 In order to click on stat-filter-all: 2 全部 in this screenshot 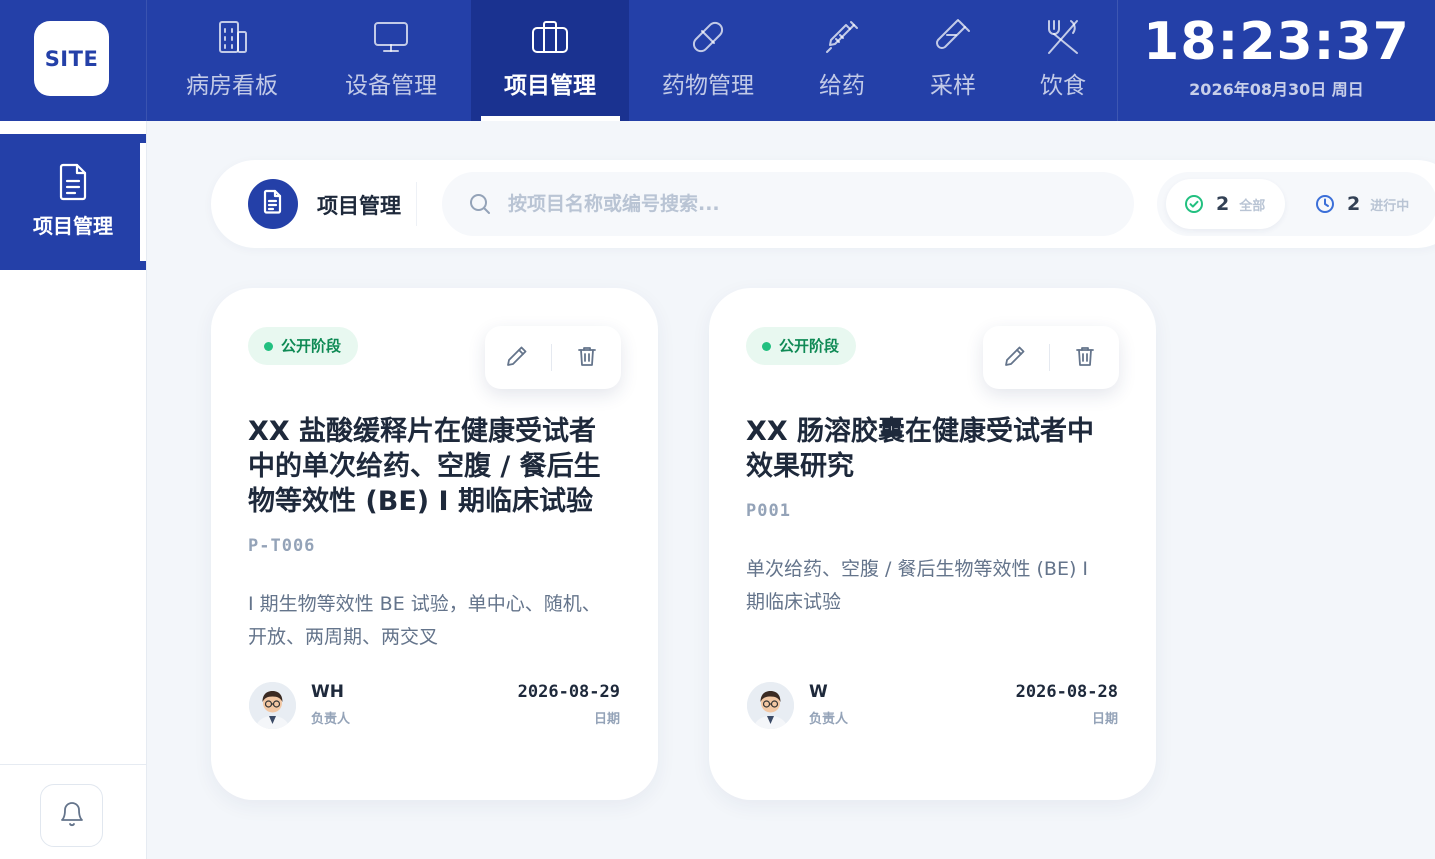, I will do `click(1225, 204)`.